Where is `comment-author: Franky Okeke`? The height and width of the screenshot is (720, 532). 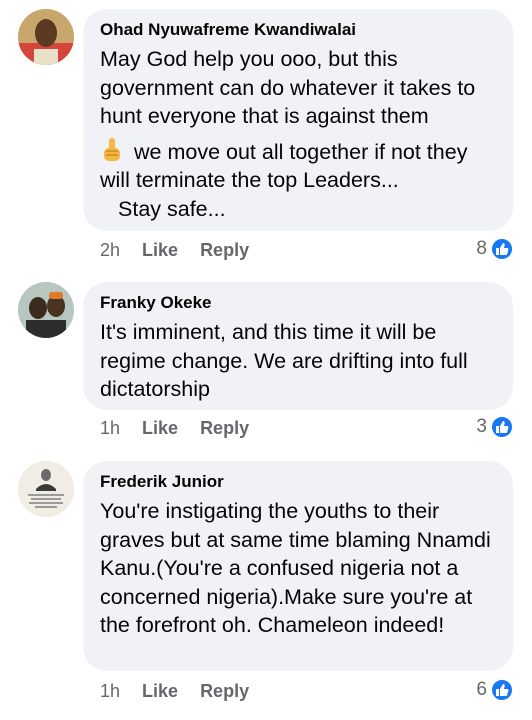
comment-author: Franky Okeke is located at coordinates (298, 303).